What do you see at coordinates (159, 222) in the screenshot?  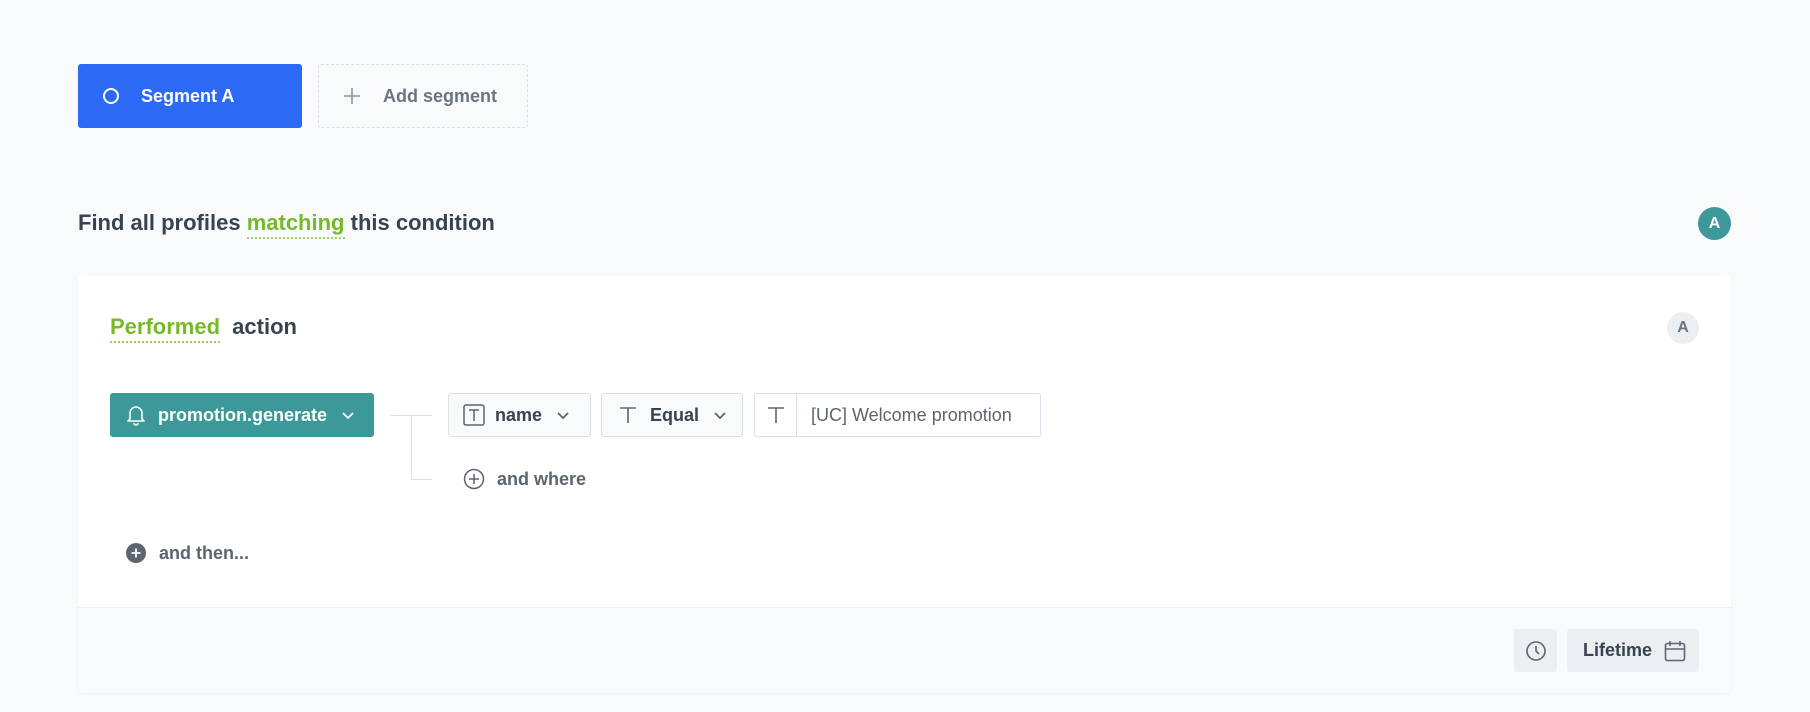 I see `condition-prefix: Find all profiles` at bounding box center [159, 222].